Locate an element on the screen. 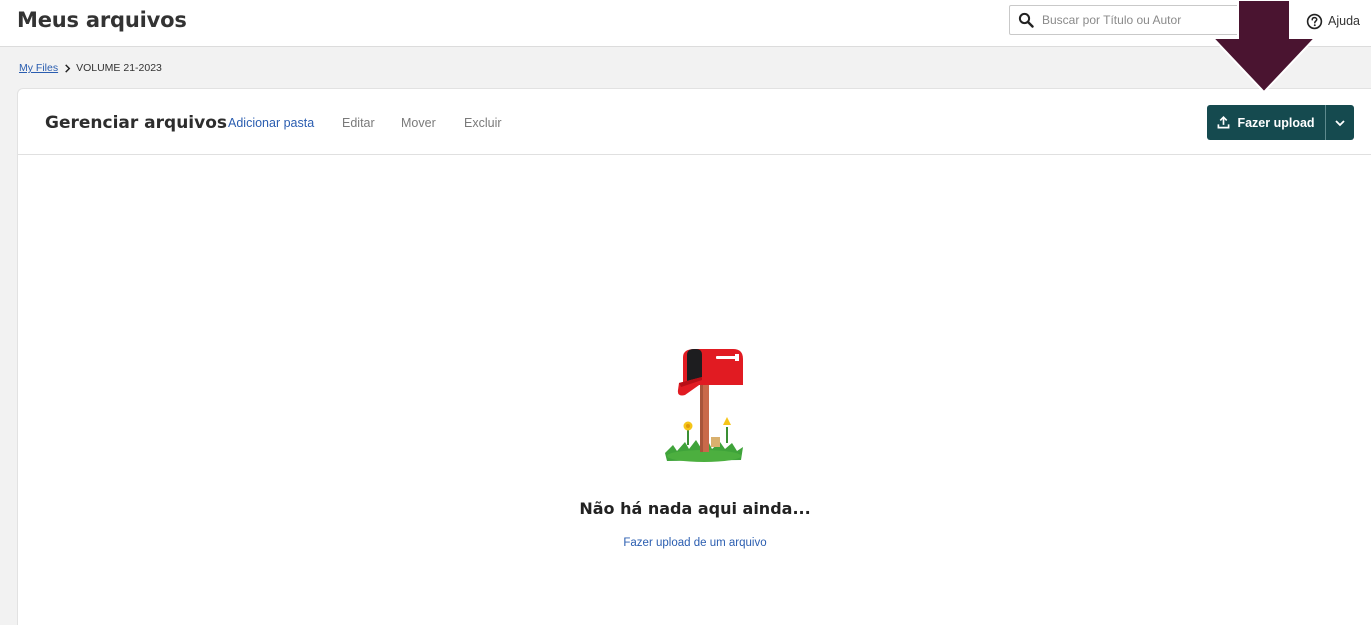  move-action: Mover is located at coordinates (418, 123).